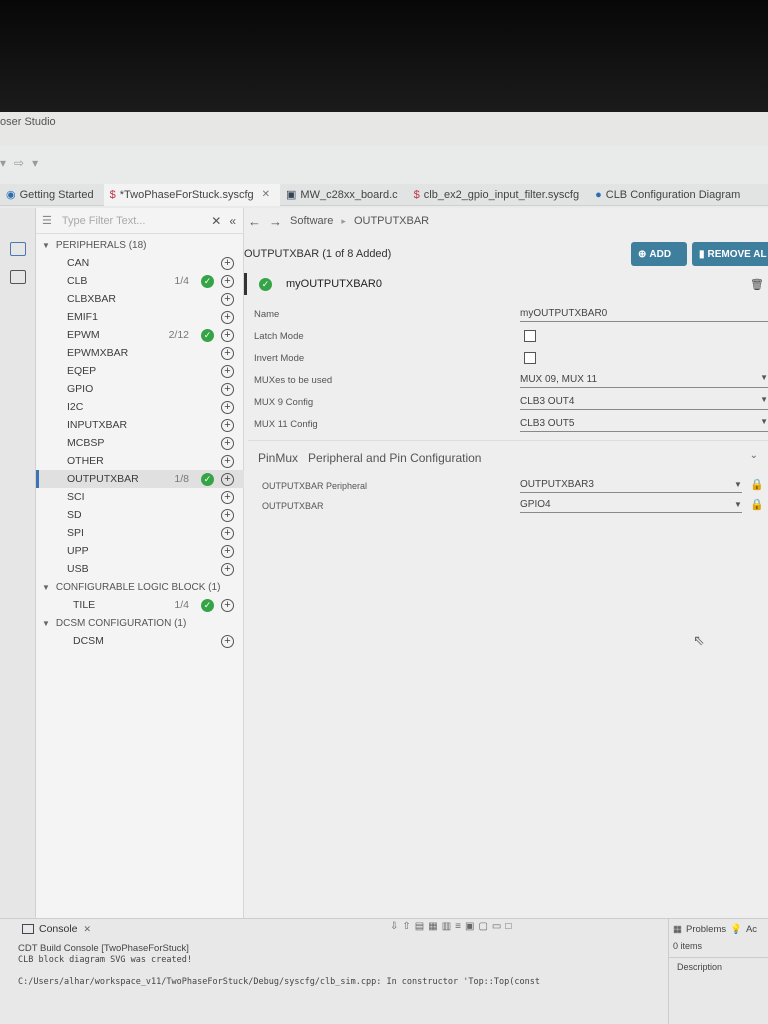  Describe the element at coordinates (140, 479) in the screenshot. I see `tree-item: OUTPUTXBAR 1/8 ✓ +` at that location.